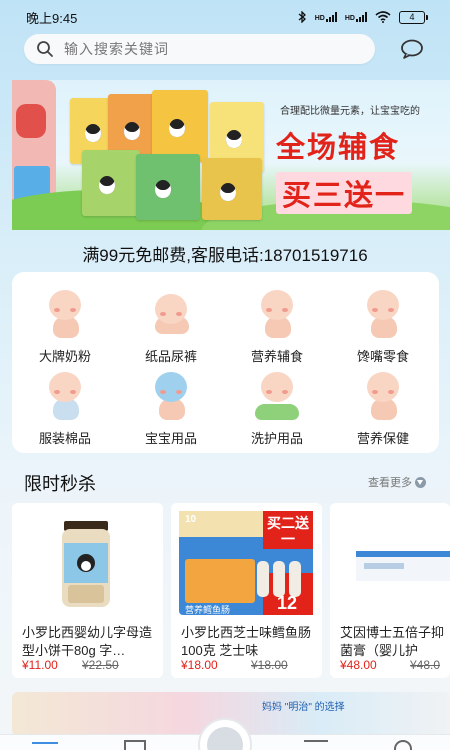 Image resolution: width=450 pixels, height=750 pixels. I want to click on view-more-link: 查看更多, so click(397, 482).